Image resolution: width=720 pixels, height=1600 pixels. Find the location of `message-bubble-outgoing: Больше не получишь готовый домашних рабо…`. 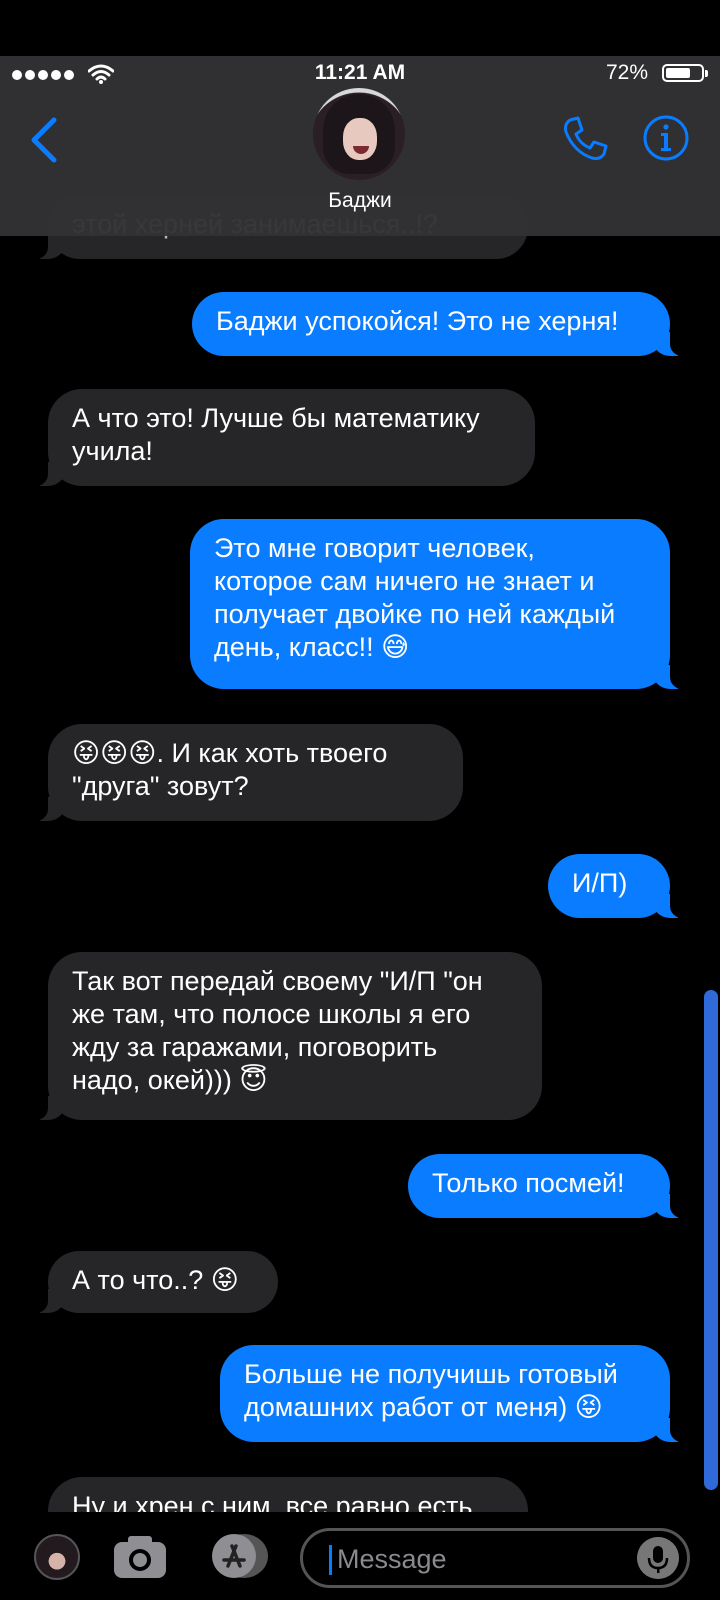

message-bubble-outgoing: Больше не получишь готовый домашних рабо… is located at coordinates (452, 1393).